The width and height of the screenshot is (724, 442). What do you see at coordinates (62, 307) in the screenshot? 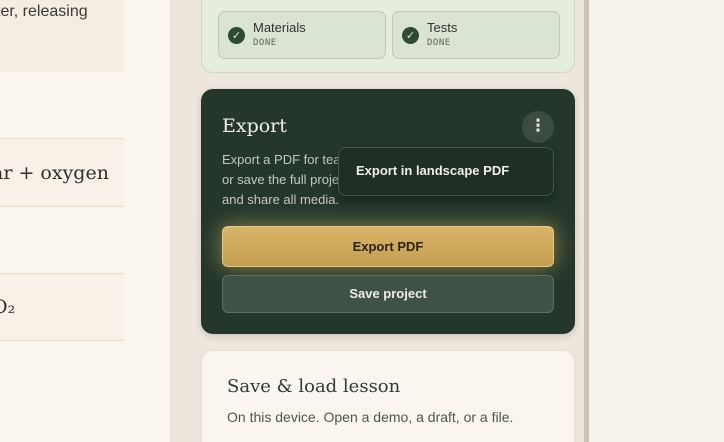
I see `equation-row: O₂` at bounding box center [62, 307].